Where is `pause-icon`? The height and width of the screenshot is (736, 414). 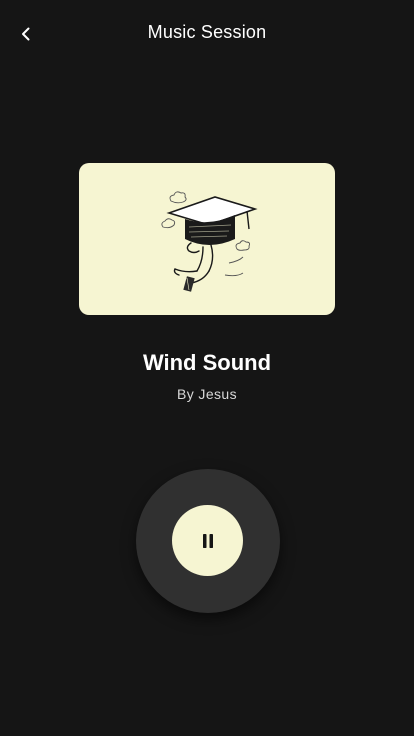
pause-icon is located at coordinates (207, 540).